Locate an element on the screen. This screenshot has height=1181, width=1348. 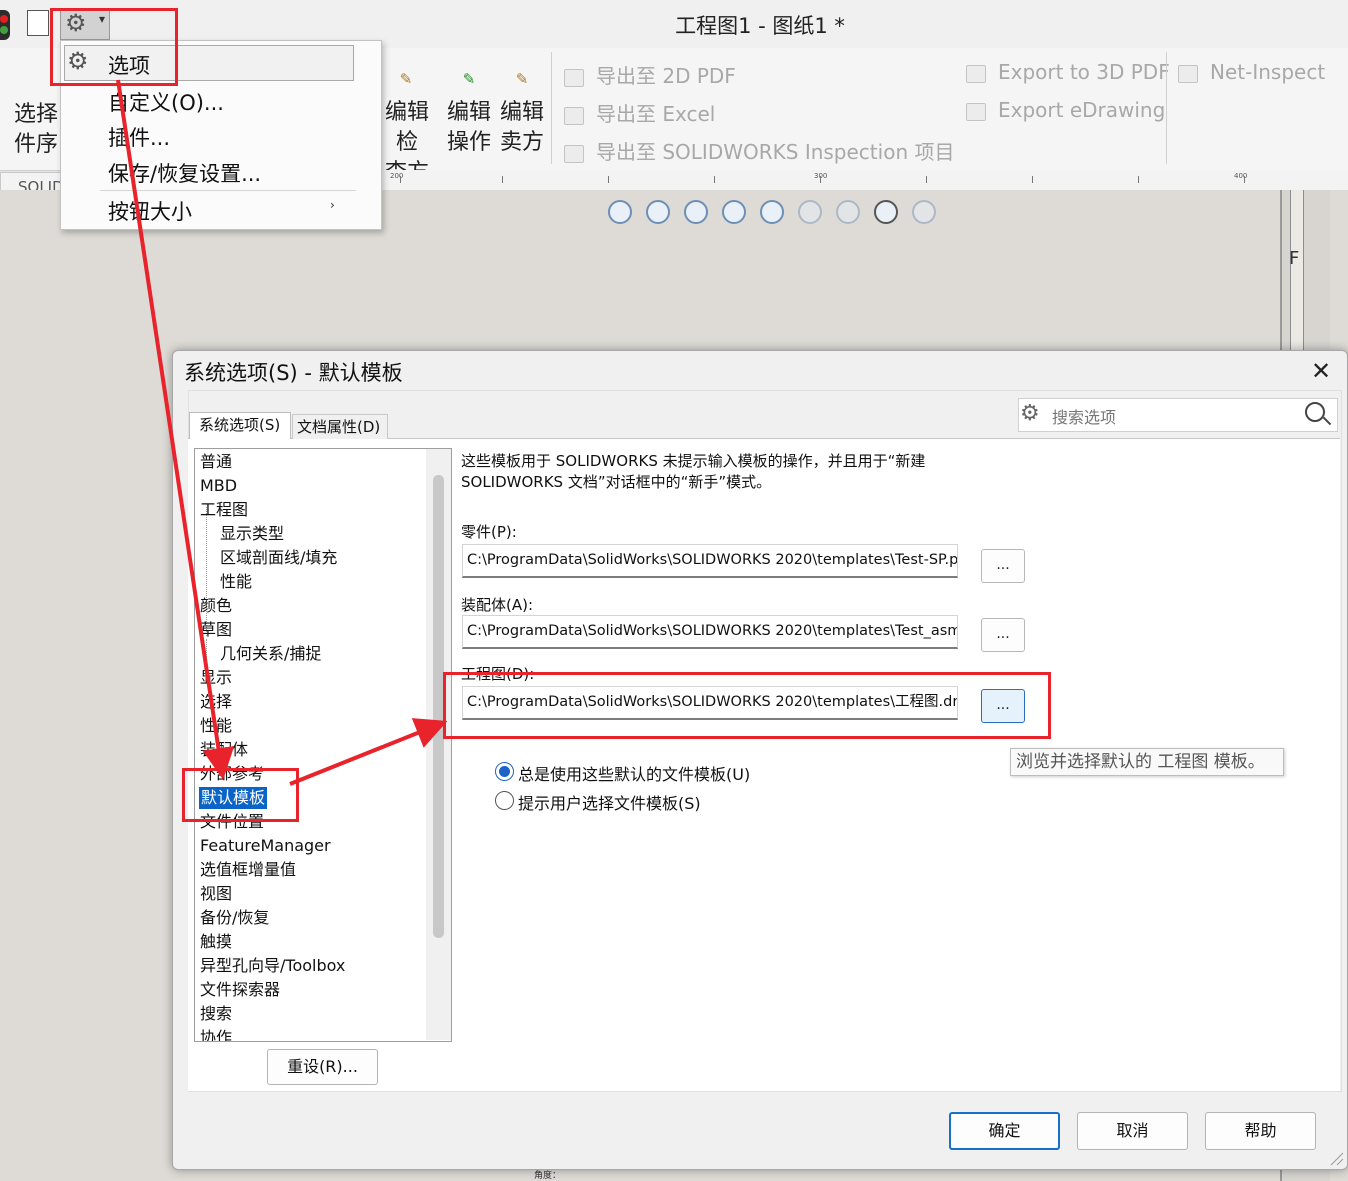
tree-item: 搜索 is located at coordinates (216, 1014).